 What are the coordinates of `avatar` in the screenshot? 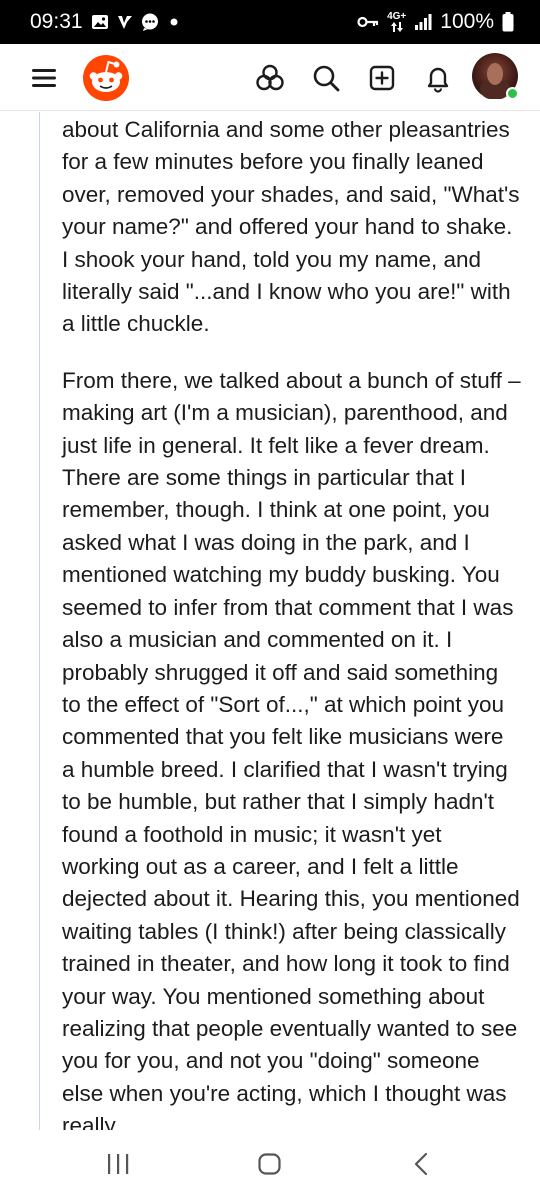 It's located at (495, 76).